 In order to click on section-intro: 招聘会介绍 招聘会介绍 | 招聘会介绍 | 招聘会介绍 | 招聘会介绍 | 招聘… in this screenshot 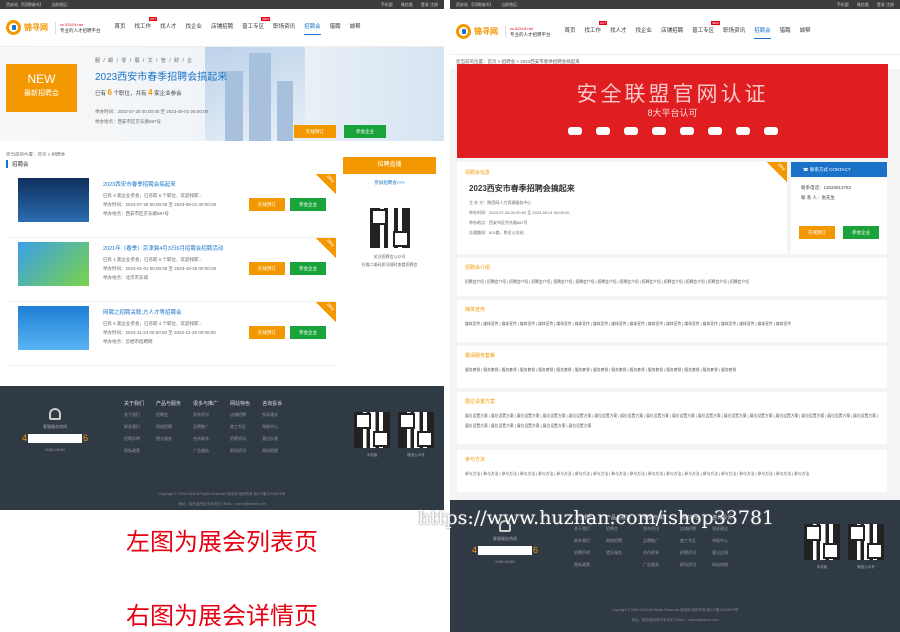, I will do `click(672, 277)`.